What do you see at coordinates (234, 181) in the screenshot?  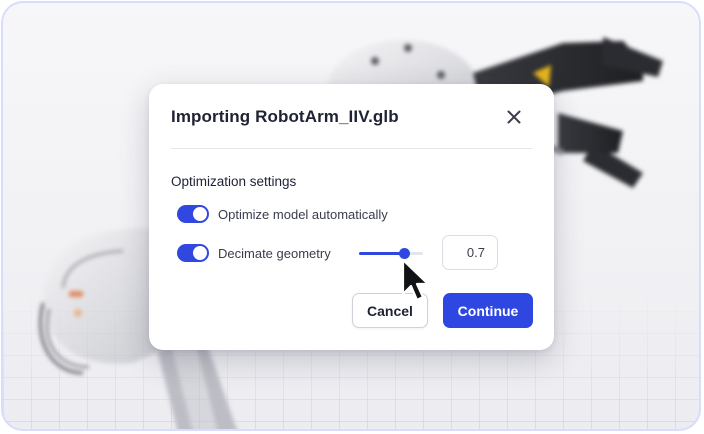 I see `section-title: Optimization settings` at bounding box center [234, 181].